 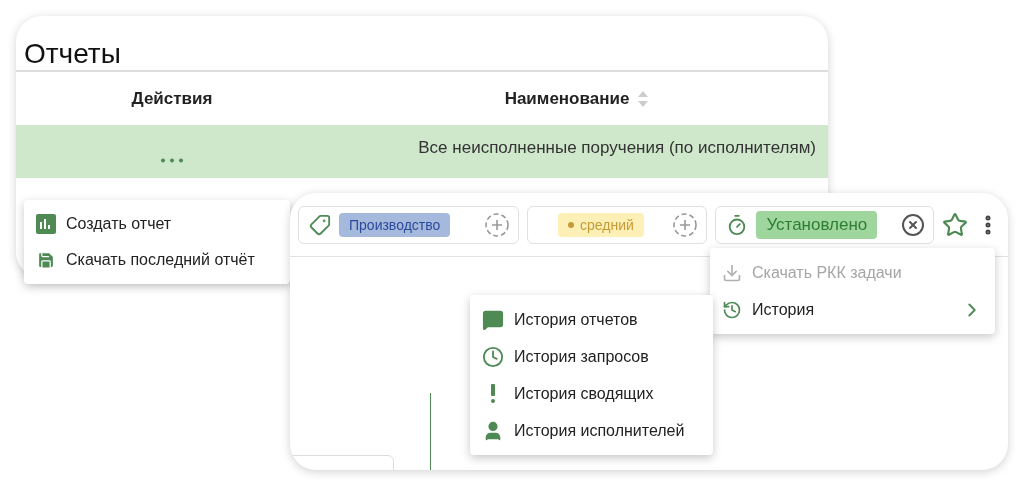 I want to click on priority-badge: средний, so click(x=601, y=224).